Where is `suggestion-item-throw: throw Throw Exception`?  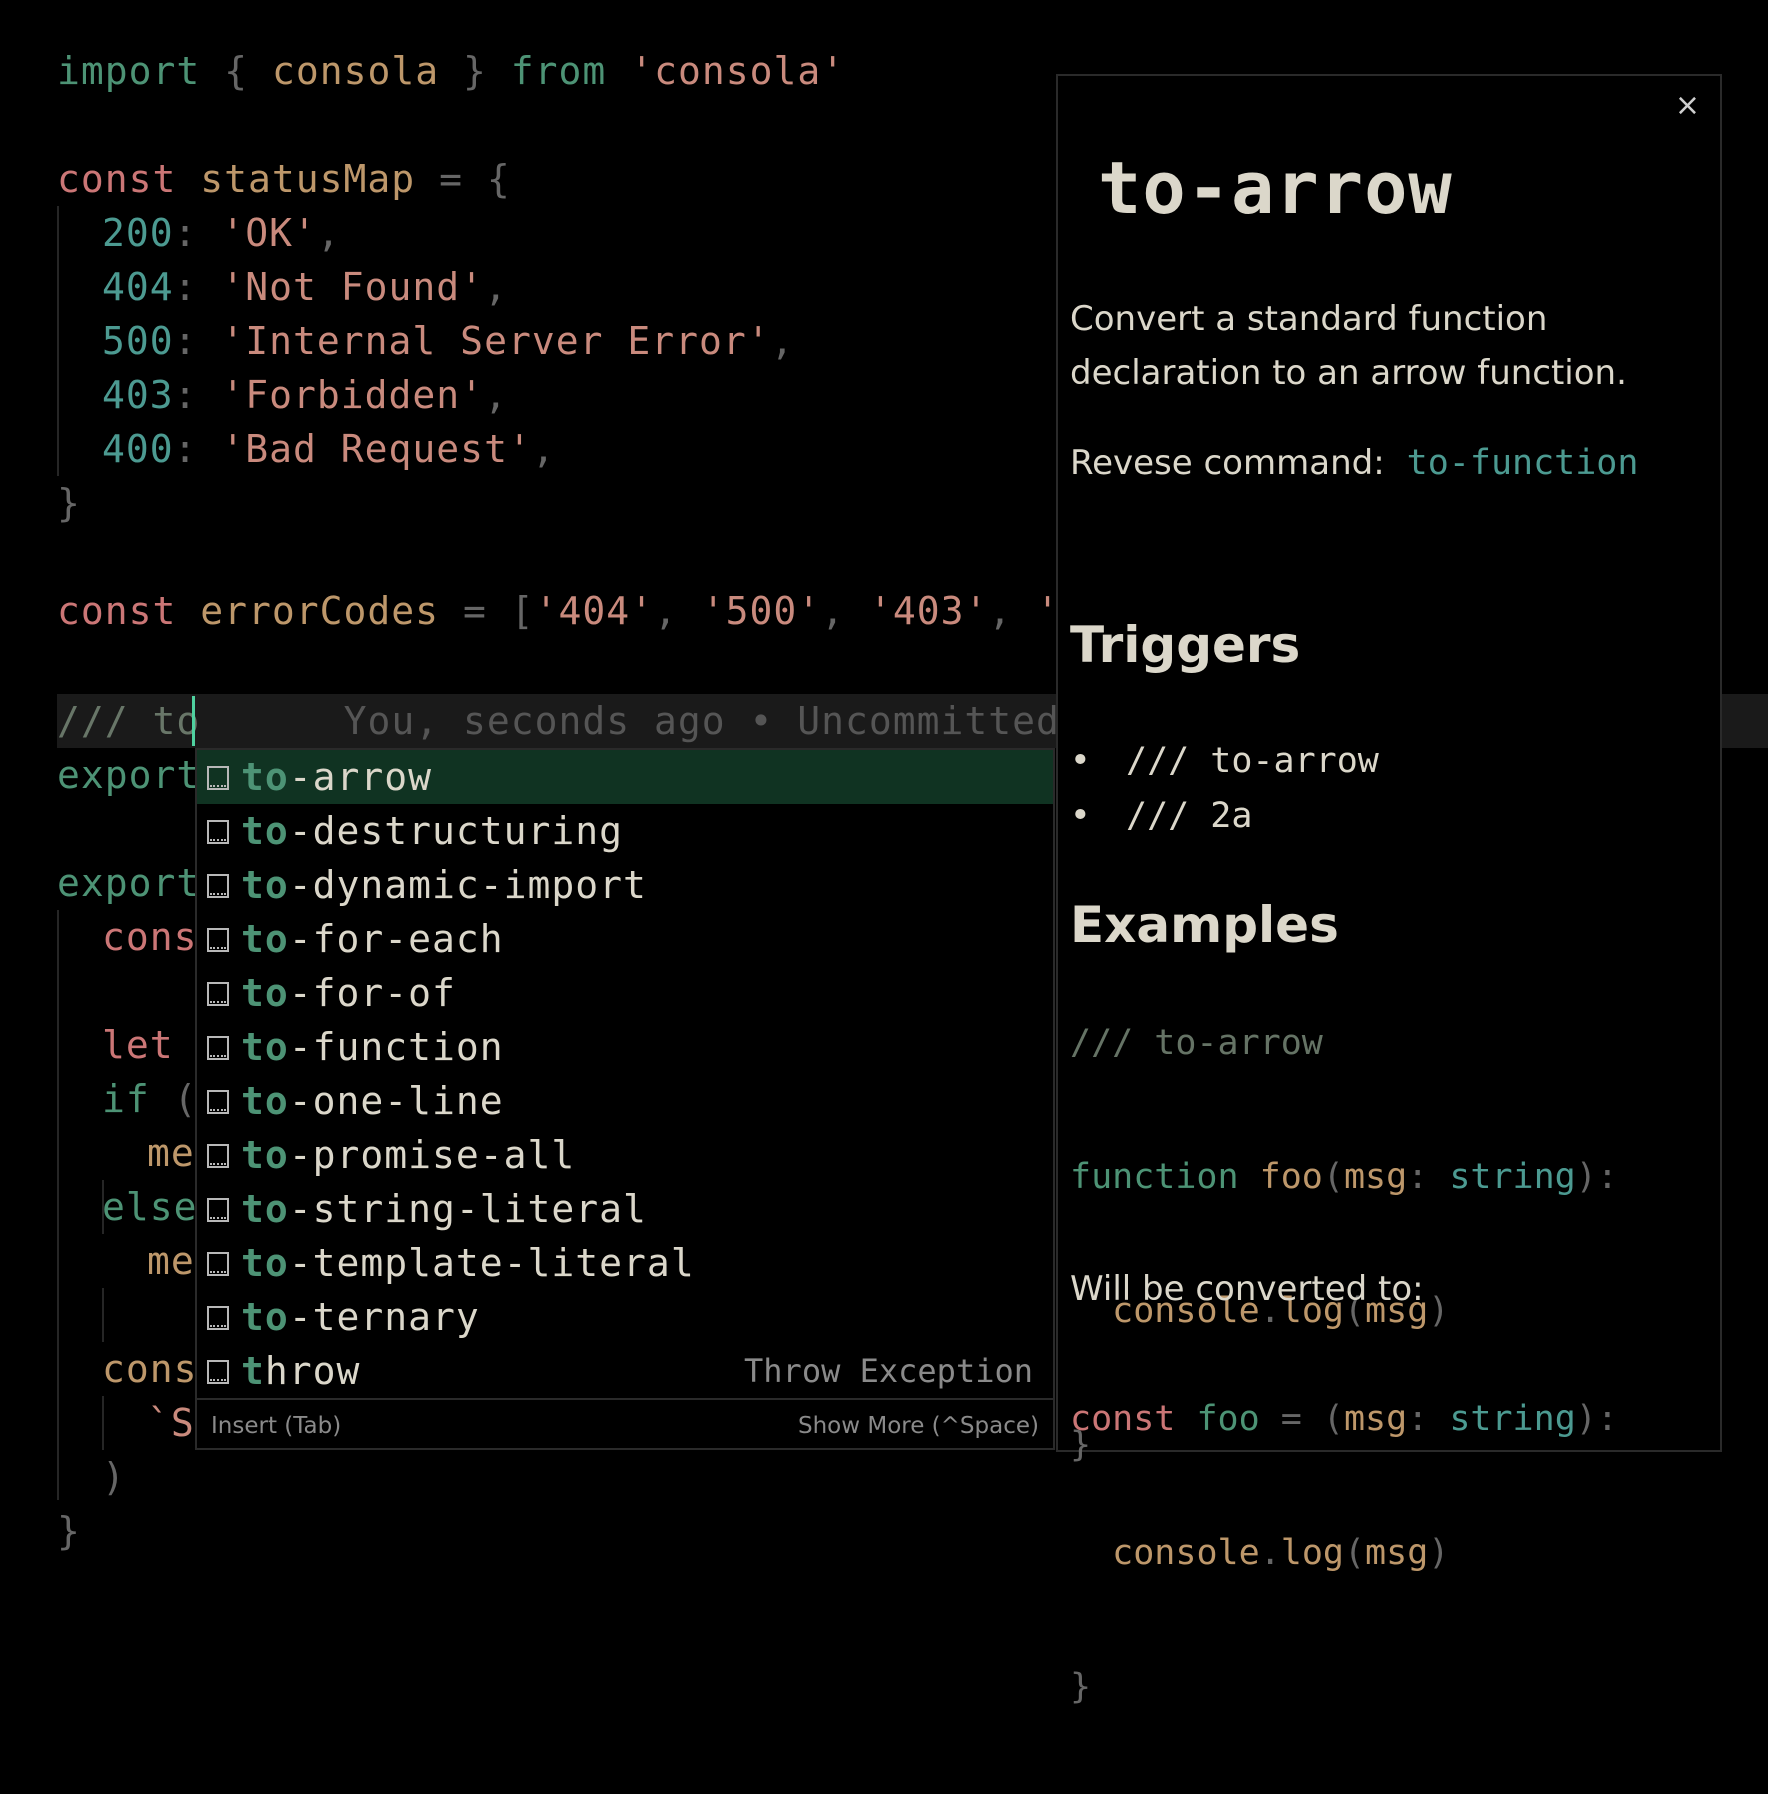
suggestion-item-throw: throw Throw Exception is located at coordinates (625, 1371).